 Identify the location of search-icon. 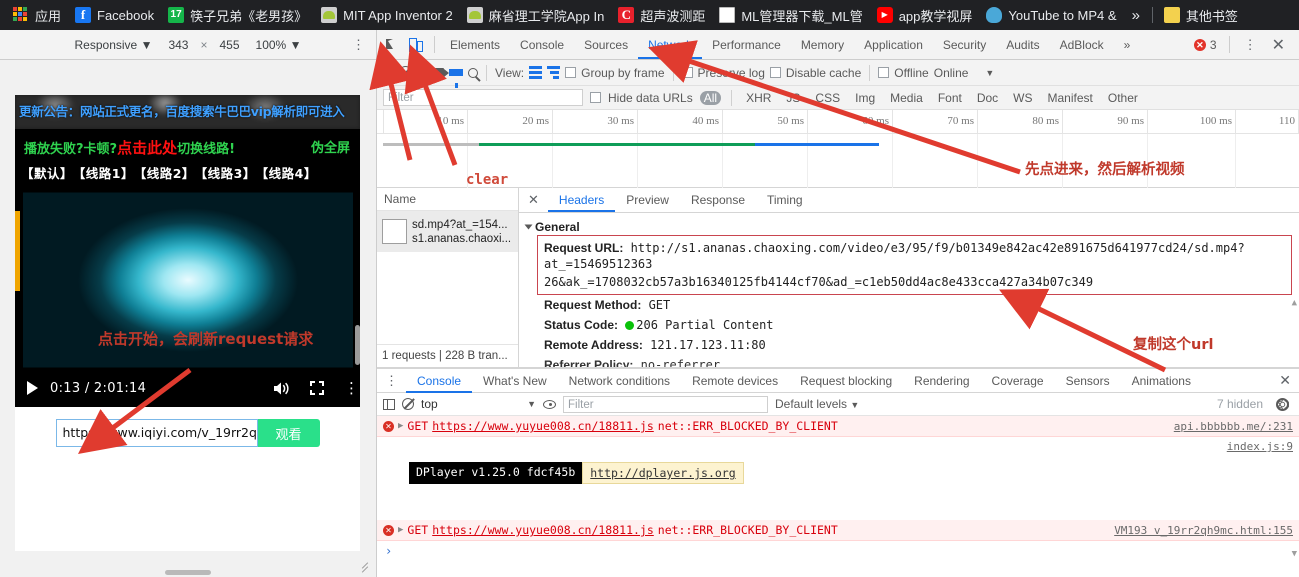
(473, 72).